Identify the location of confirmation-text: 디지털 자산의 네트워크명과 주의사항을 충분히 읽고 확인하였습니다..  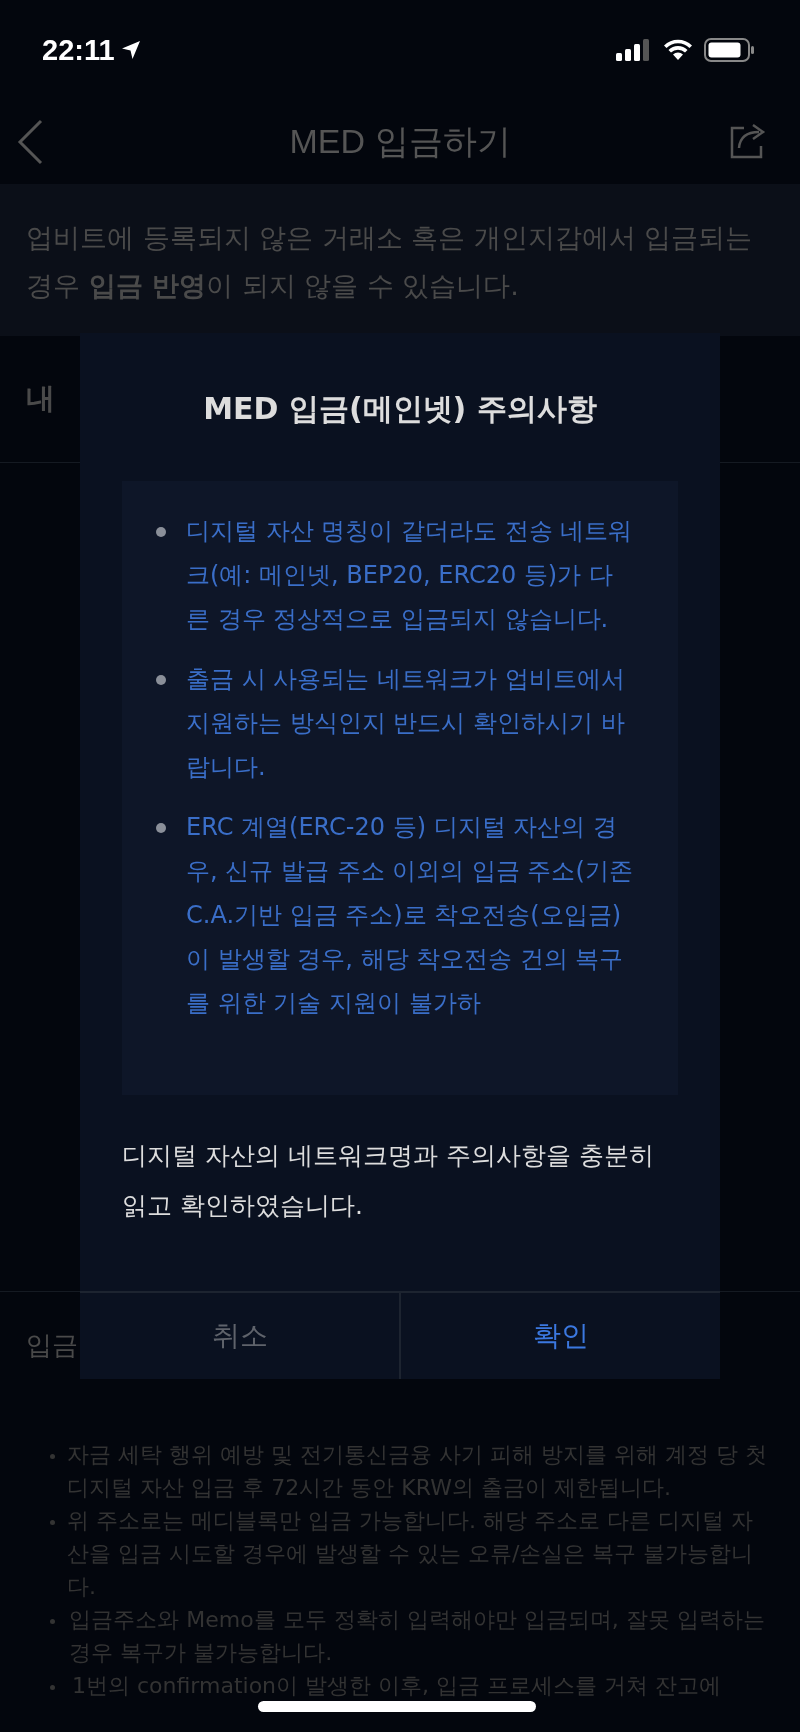
(388, 1181).